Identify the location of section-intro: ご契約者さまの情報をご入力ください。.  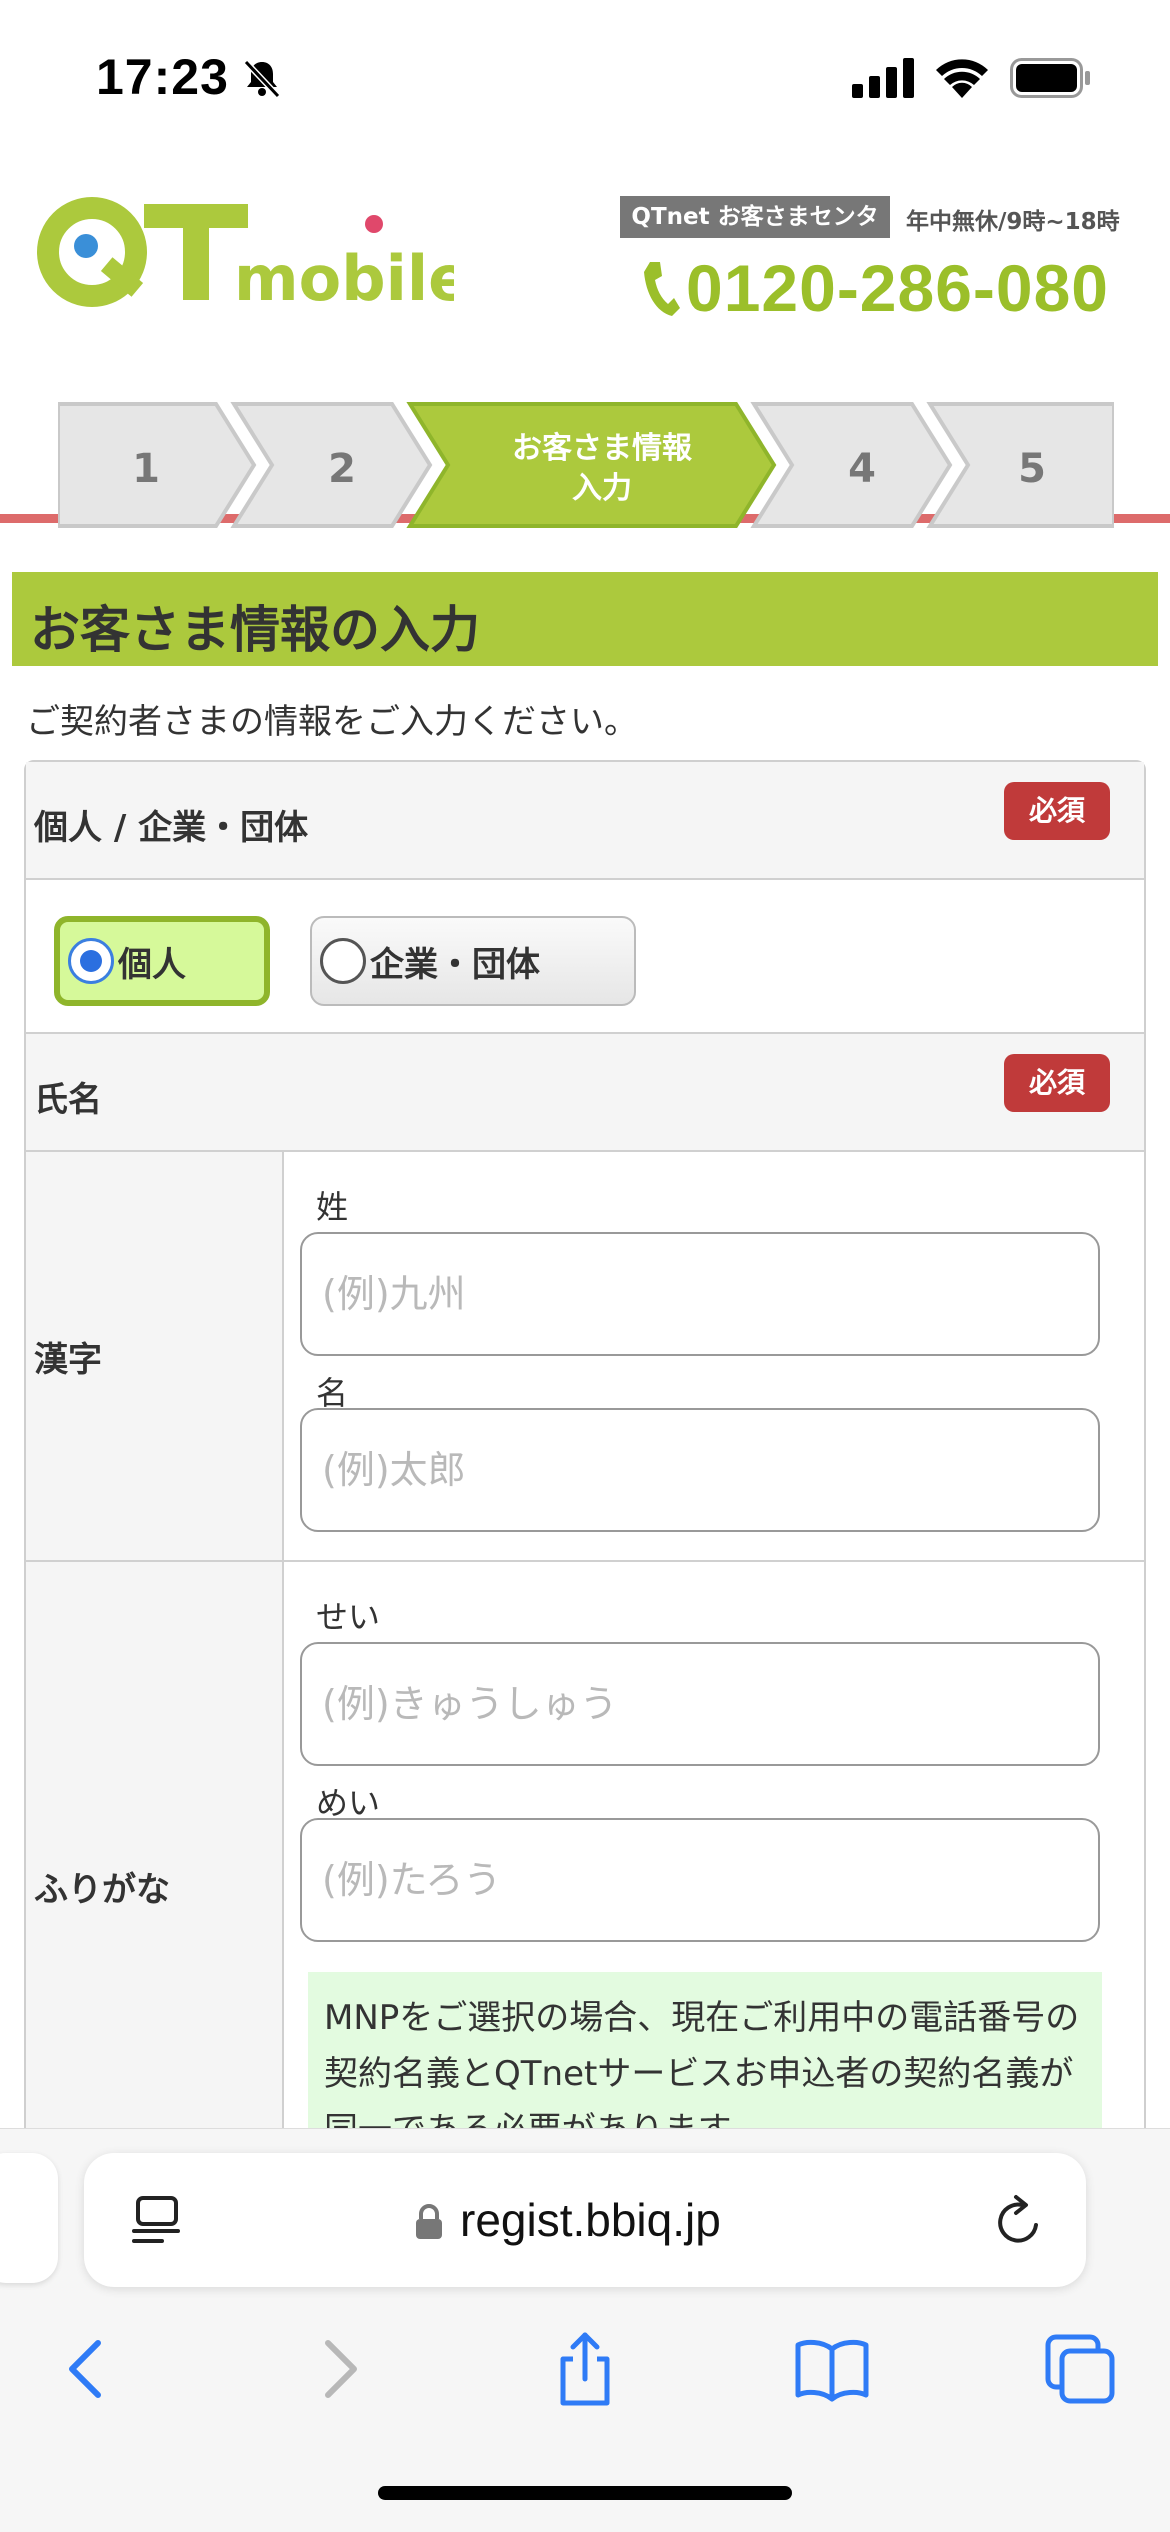
(332, 722).